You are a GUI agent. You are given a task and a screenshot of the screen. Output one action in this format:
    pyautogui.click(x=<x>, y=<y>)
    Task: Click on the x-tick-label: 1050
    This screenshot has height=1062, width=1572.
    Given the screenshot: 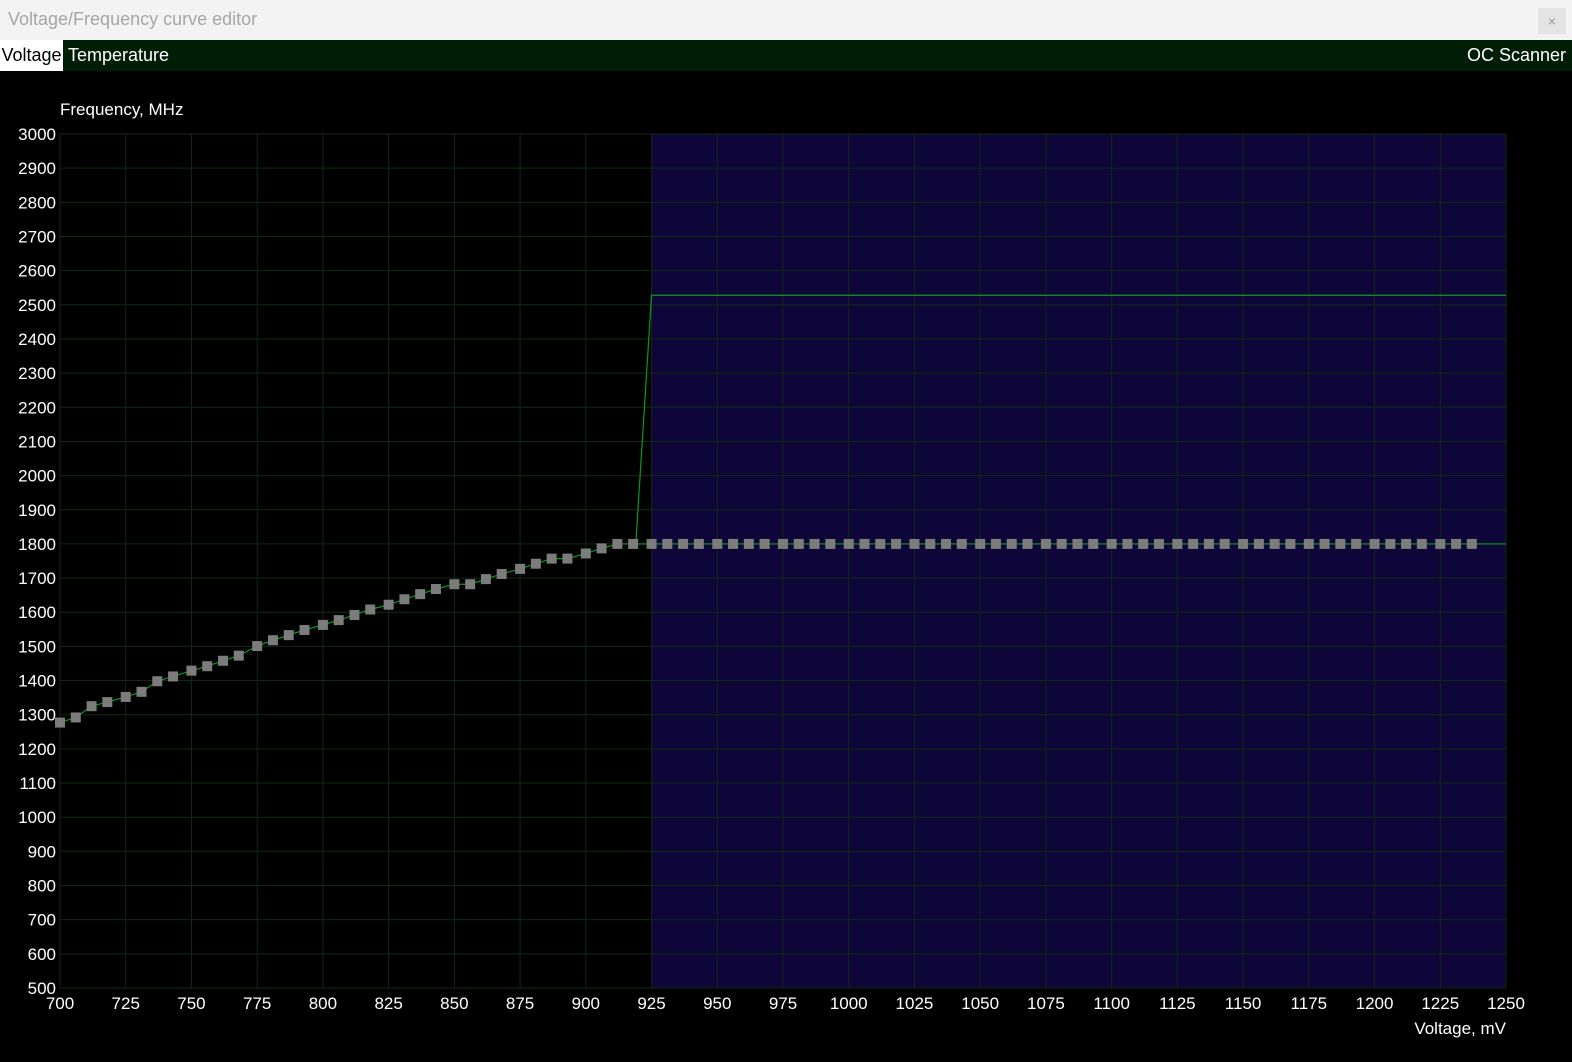 What is the action you would take?
    pyautogui.click(x=980, y=1003)
    